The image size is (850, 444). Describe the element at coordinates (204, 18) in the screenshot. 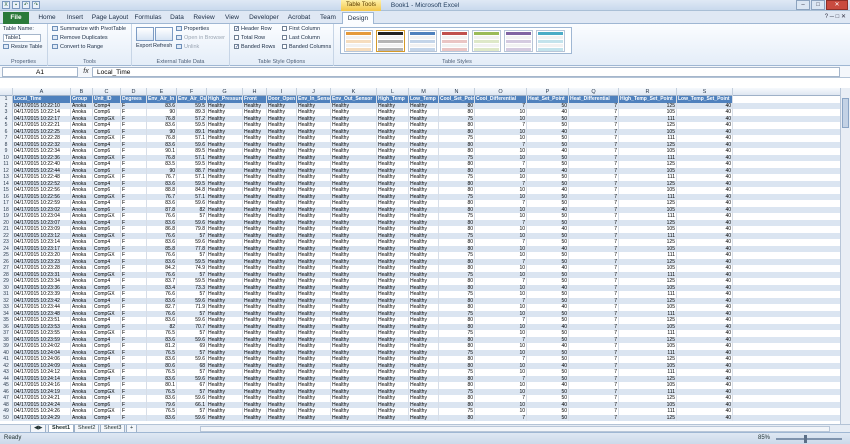

I see `tab-review: Review` at that location.